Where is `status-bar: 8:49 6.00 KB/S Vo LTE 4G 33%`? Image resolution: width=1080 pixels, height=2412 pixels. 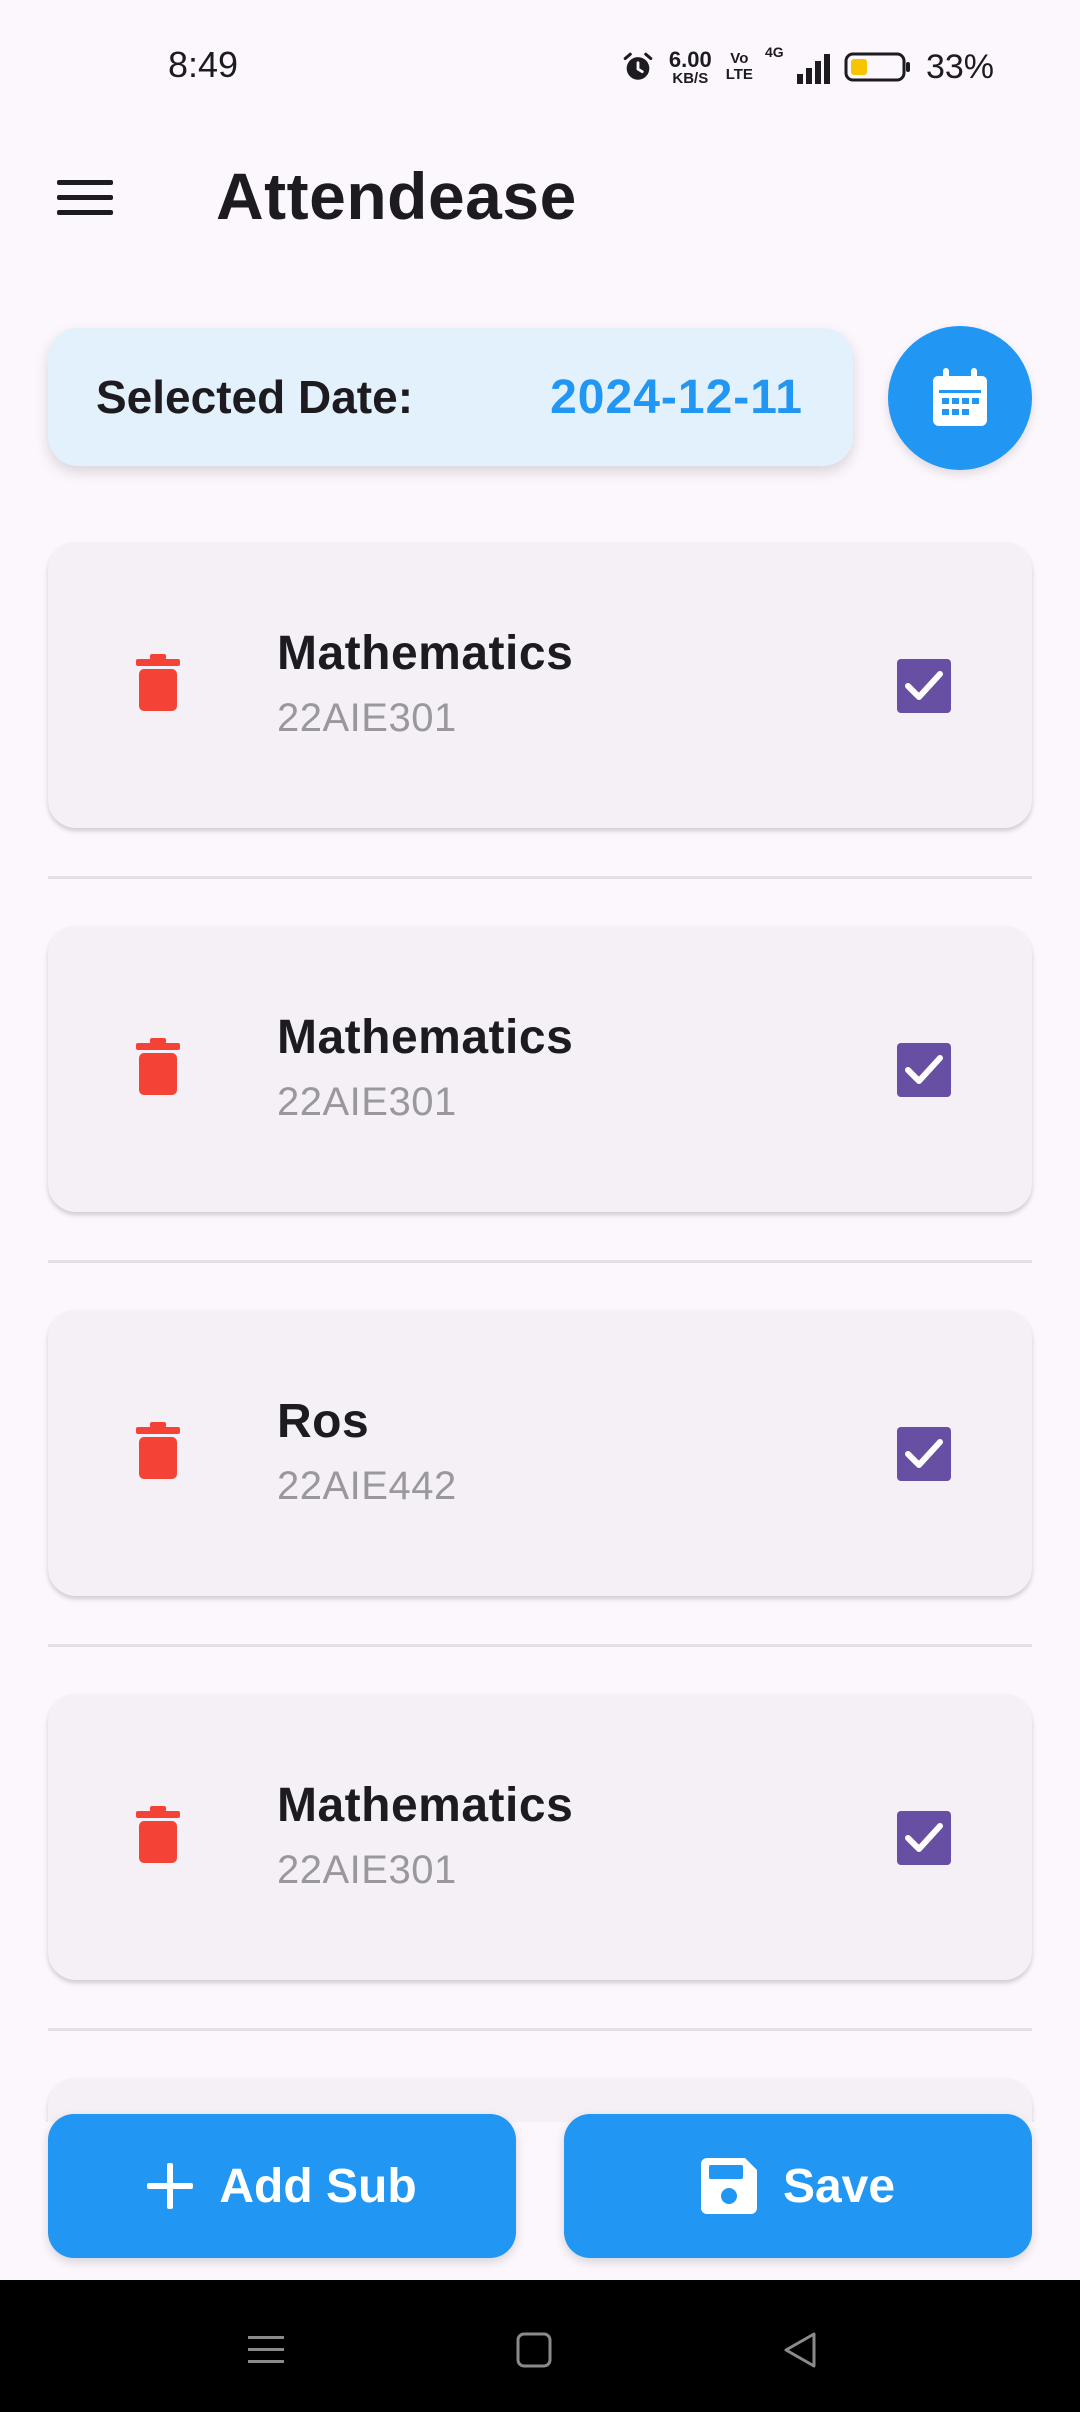 status-bar: 8:49 6.00 KB/S Vo LTE 4G 33% is located at coordinates (540, 55).